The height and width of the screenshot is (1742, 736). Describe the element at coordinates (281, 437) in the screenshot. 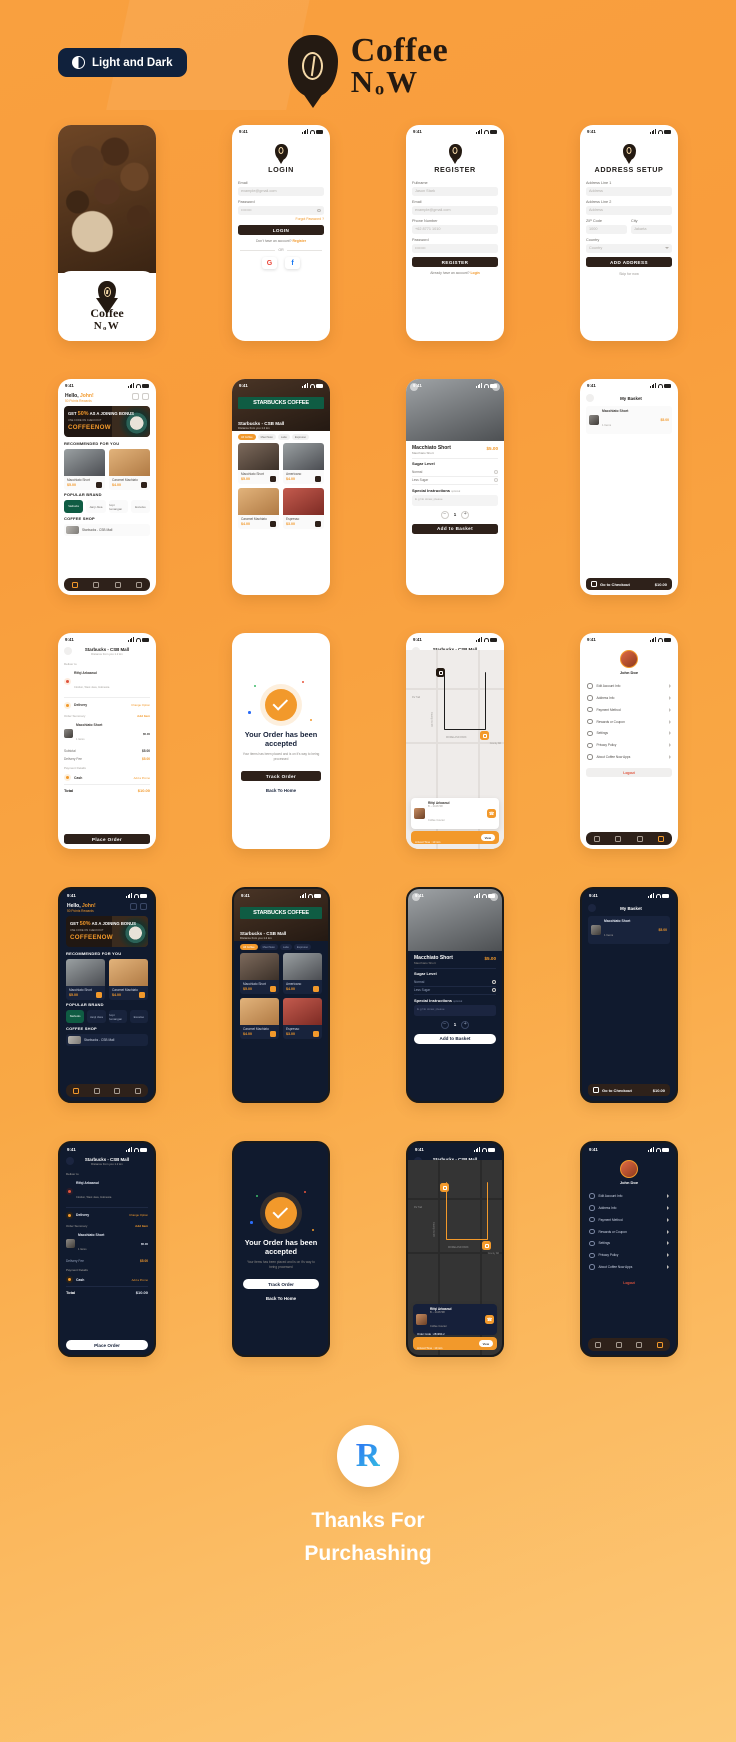

I see `category-chips: All Coffee Macchiato Latte Espresso` at that location.